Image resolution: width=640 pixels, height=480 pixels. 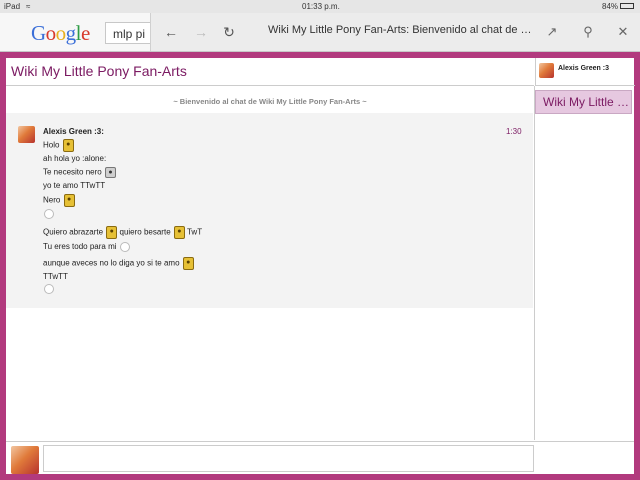 What do you see at coordinates (12, 6) in the screenshot?
I see `device-label: iPad` at bounding box center [12, 6].